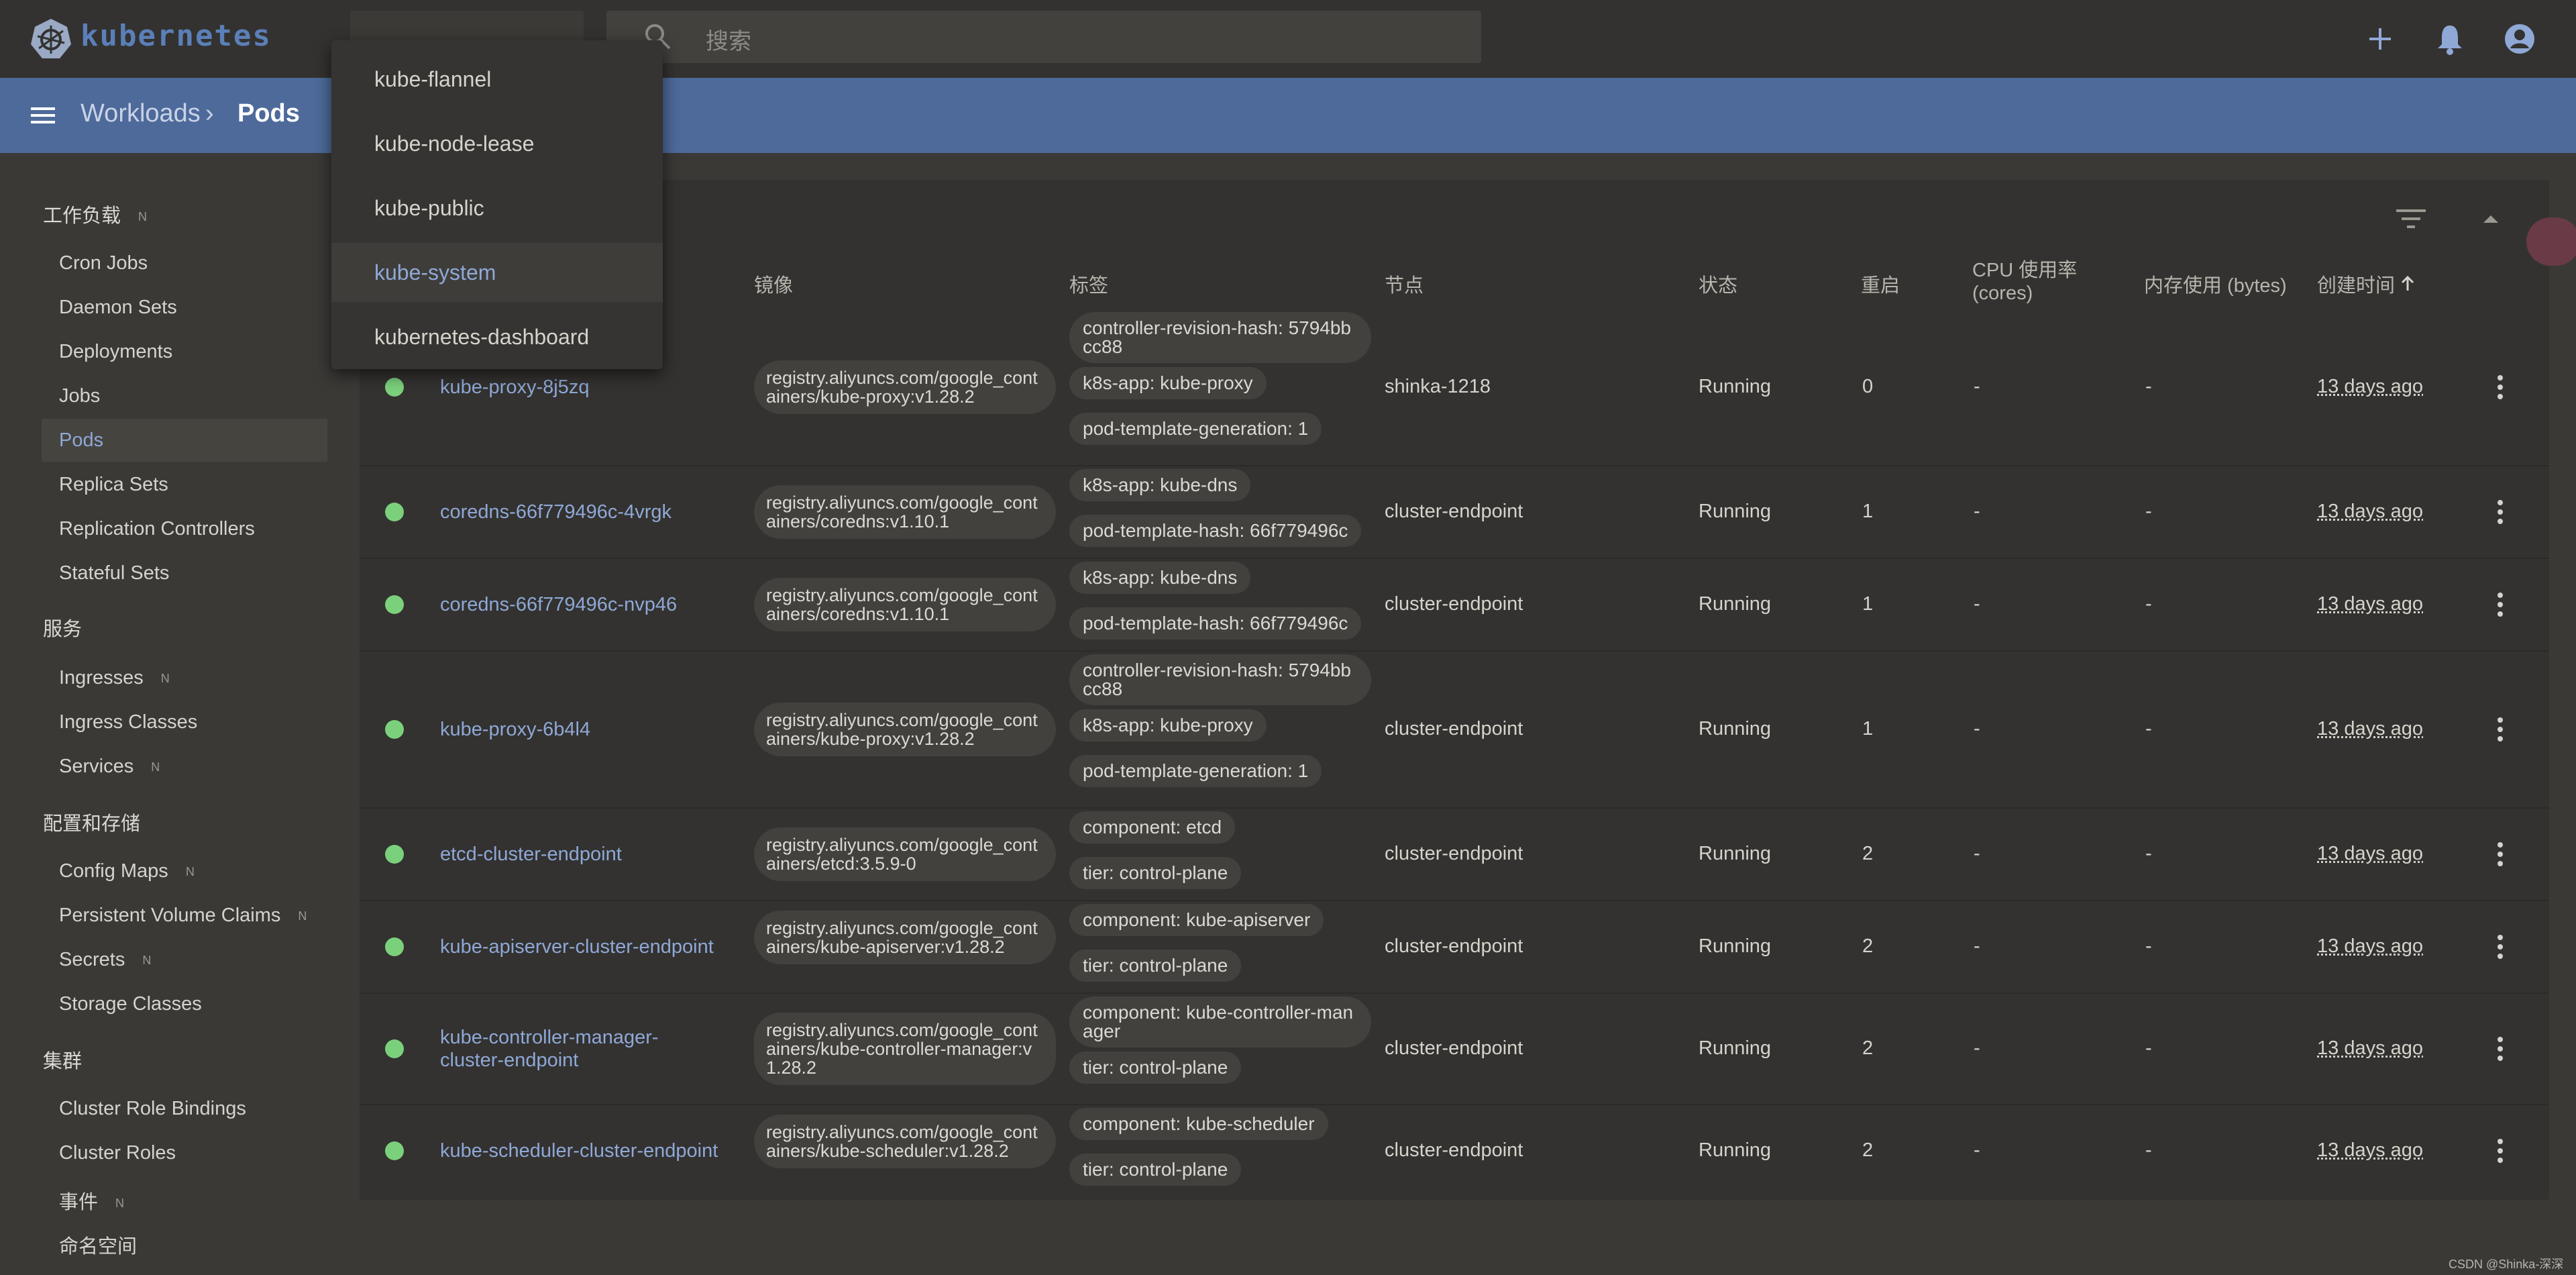  What do you see at coordinates (109, 767) in the screenshot?
I see `sidebar-item-services: Services N` at bounding box center [109, 767].